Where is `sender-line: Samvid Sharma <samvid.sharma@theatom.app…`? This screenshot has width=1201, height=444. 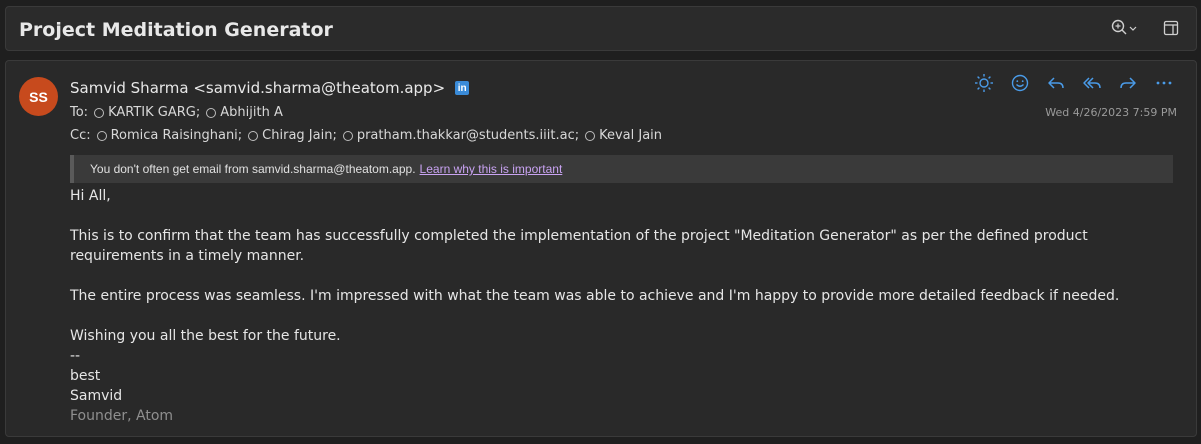 sender-line: Samvid Sharma <samvid.sharma@theatom.app… is located at coordinates (270, 88).